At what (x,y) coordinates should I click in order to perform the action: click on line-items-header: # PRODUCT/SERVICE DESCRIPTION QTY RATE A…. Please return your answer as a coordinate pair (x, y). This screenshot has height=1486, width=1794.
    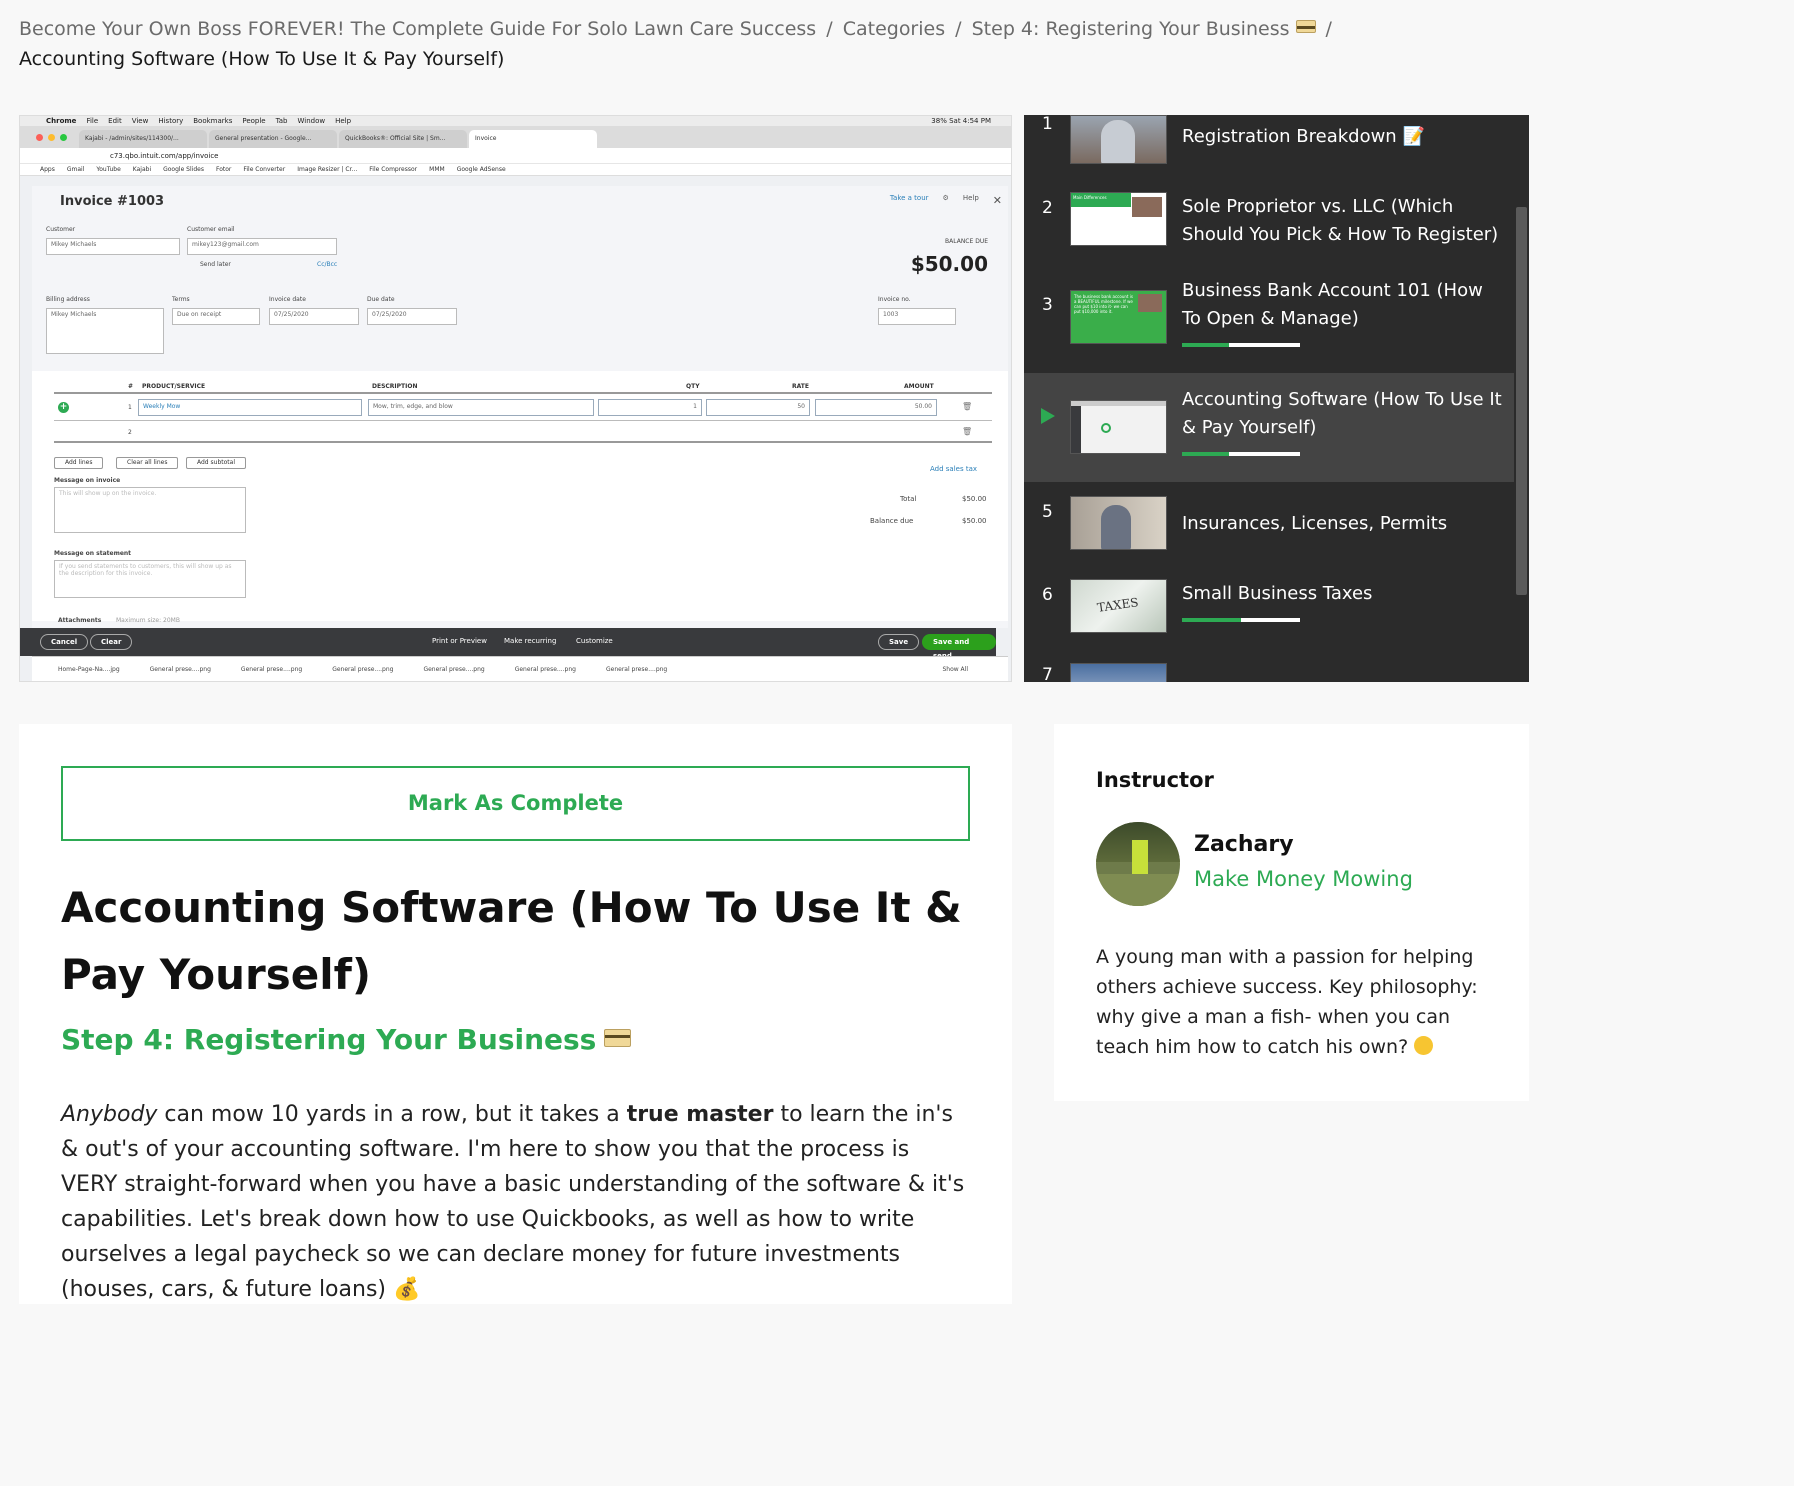
    Looking at the image, I should click on (523, 387).